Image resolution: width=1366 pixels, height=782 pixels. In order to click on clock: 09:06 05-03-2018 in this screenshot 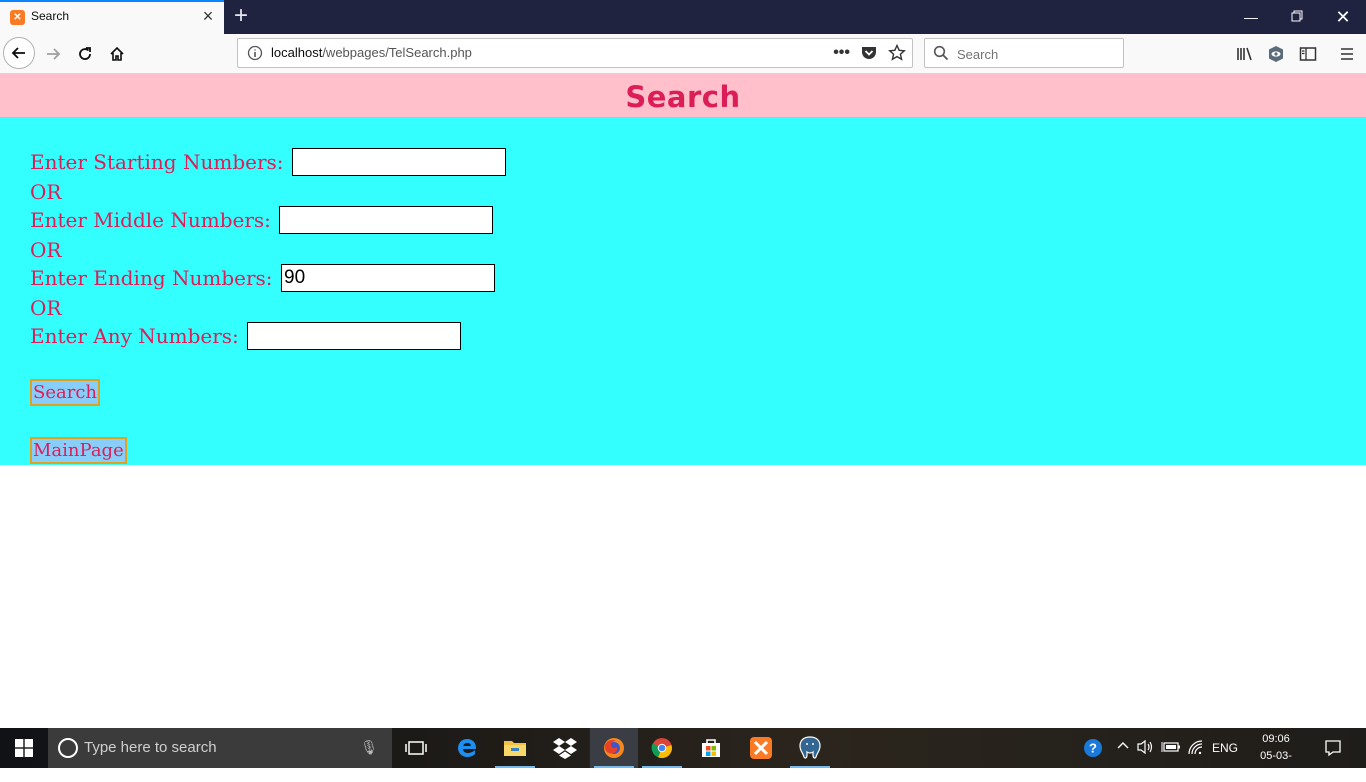, I will do `click(1276, 756)`.